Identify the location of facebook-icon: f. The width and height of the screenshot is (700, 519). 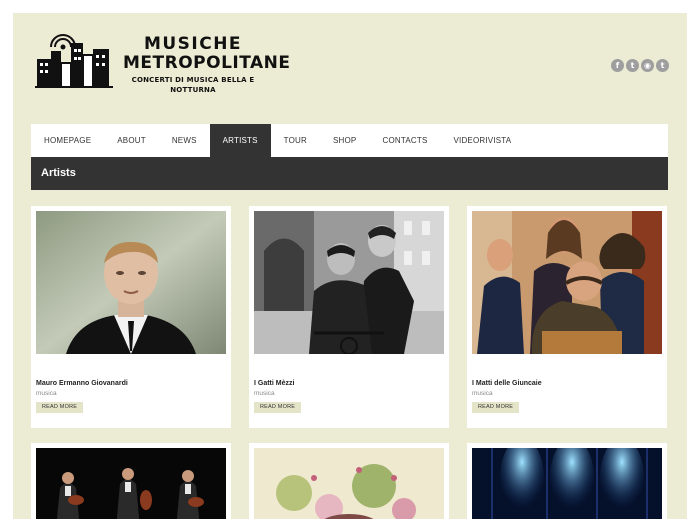
(617, 65).